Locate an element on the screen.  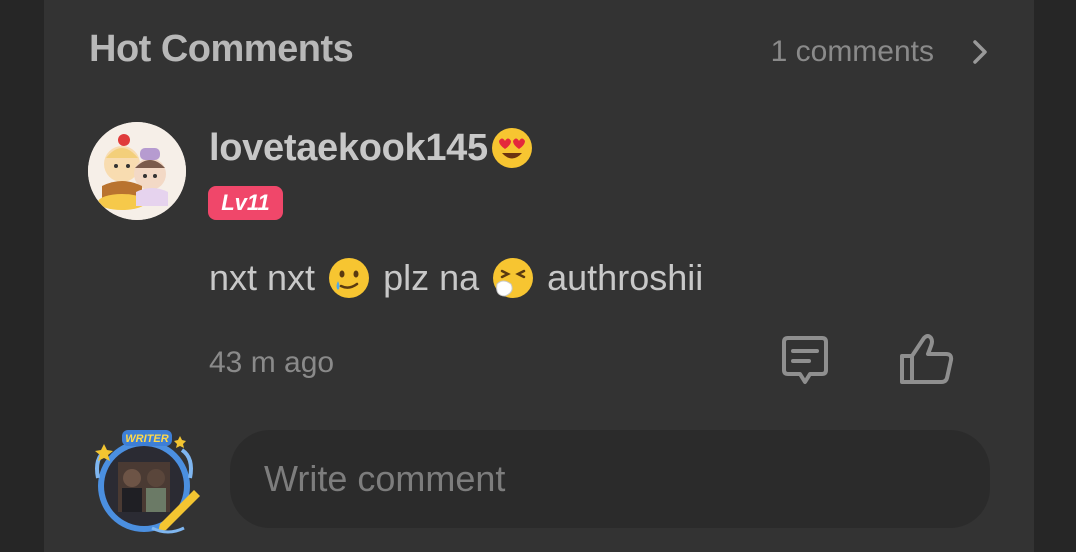
chevron-right-icon is located at coordinates (980, 52).